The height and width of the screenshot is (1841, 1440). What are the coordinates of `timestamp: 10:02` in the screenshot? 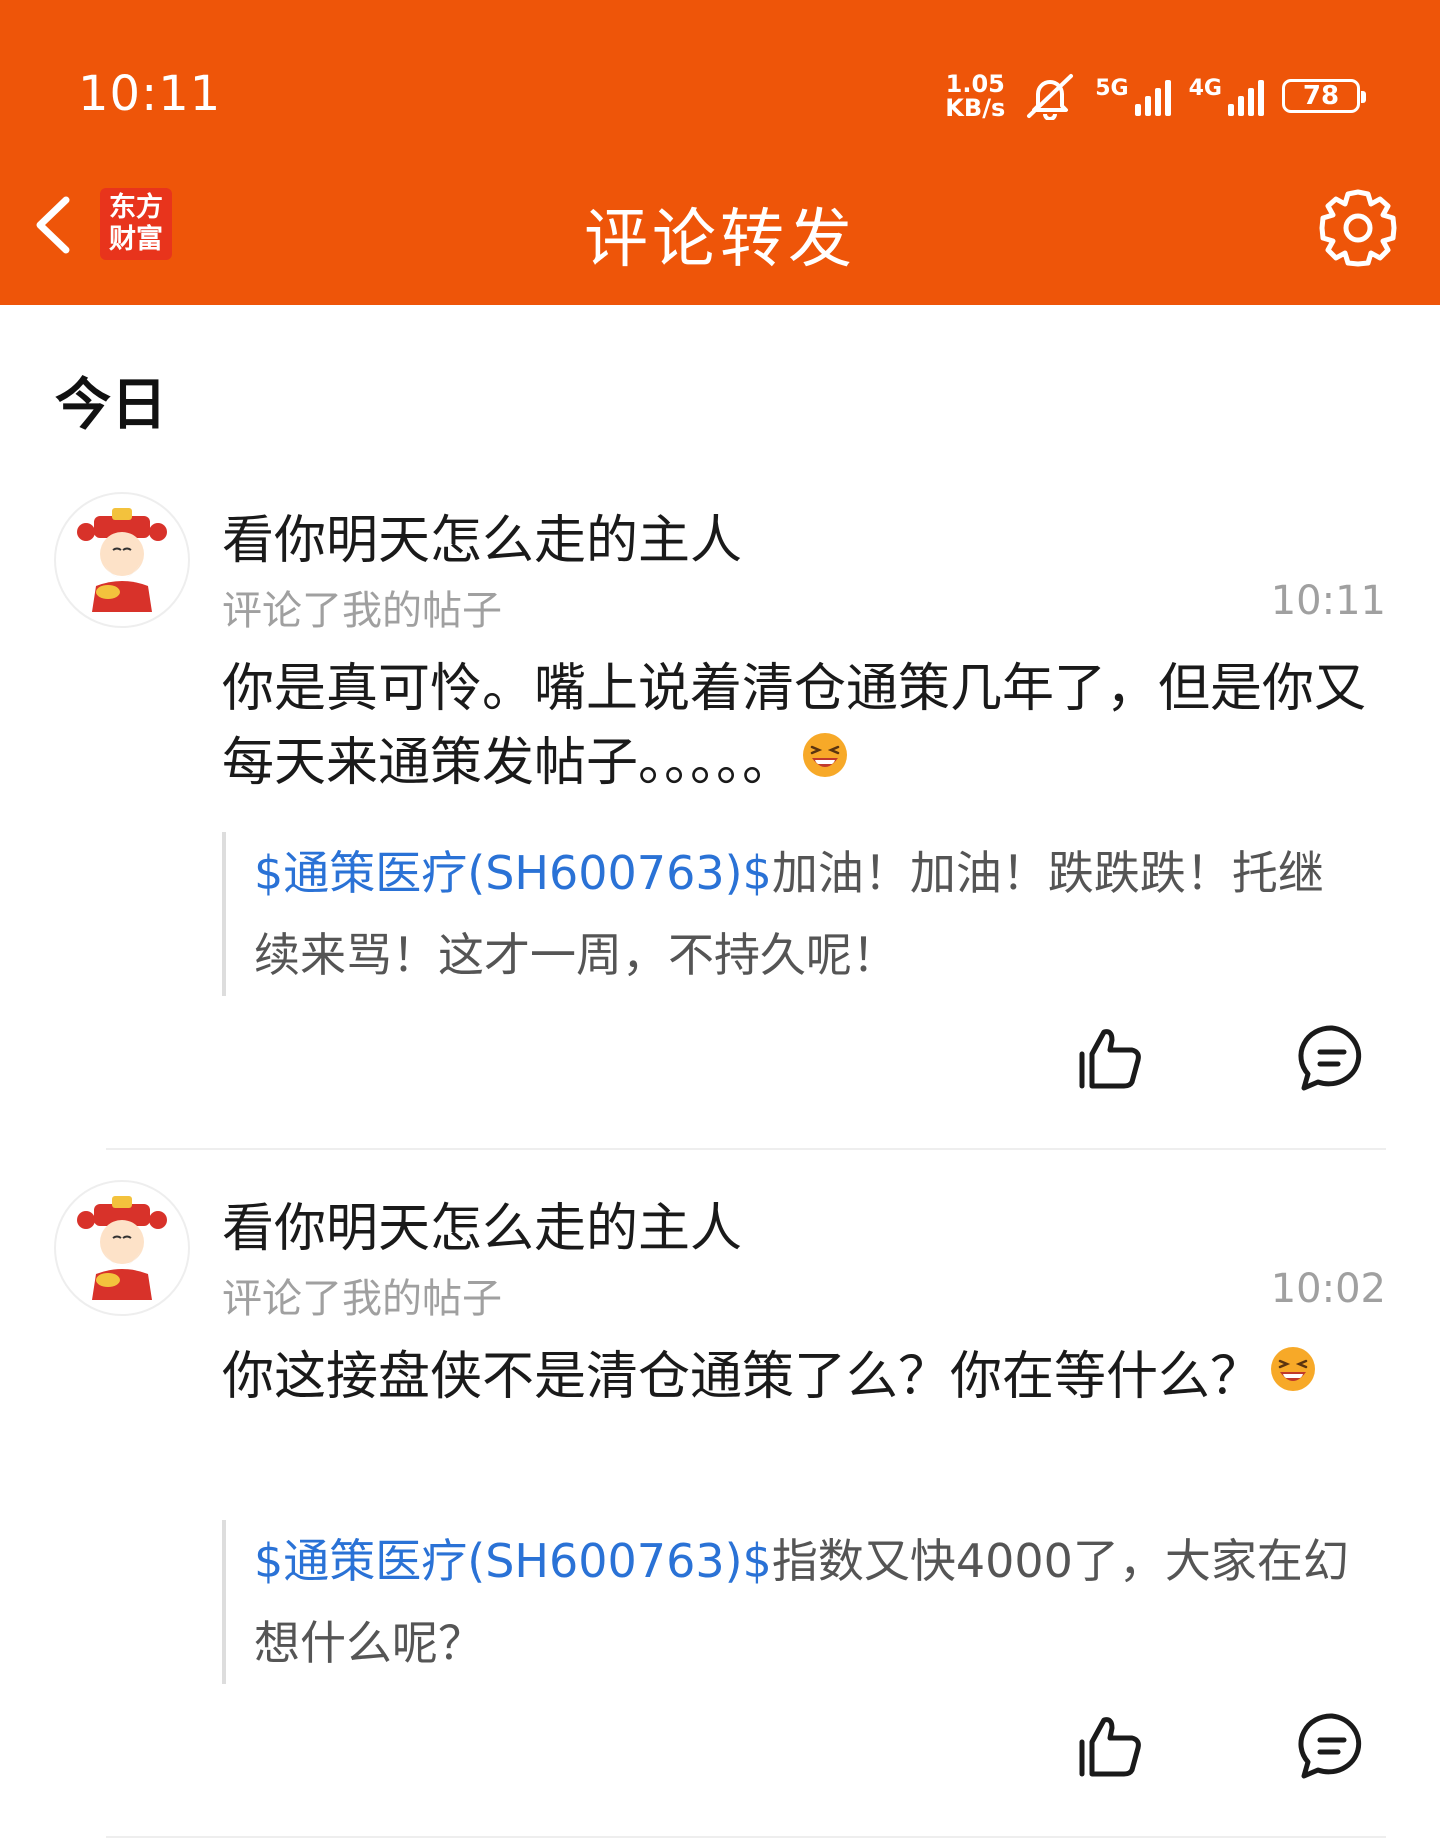 It's located at (1328, 1289).